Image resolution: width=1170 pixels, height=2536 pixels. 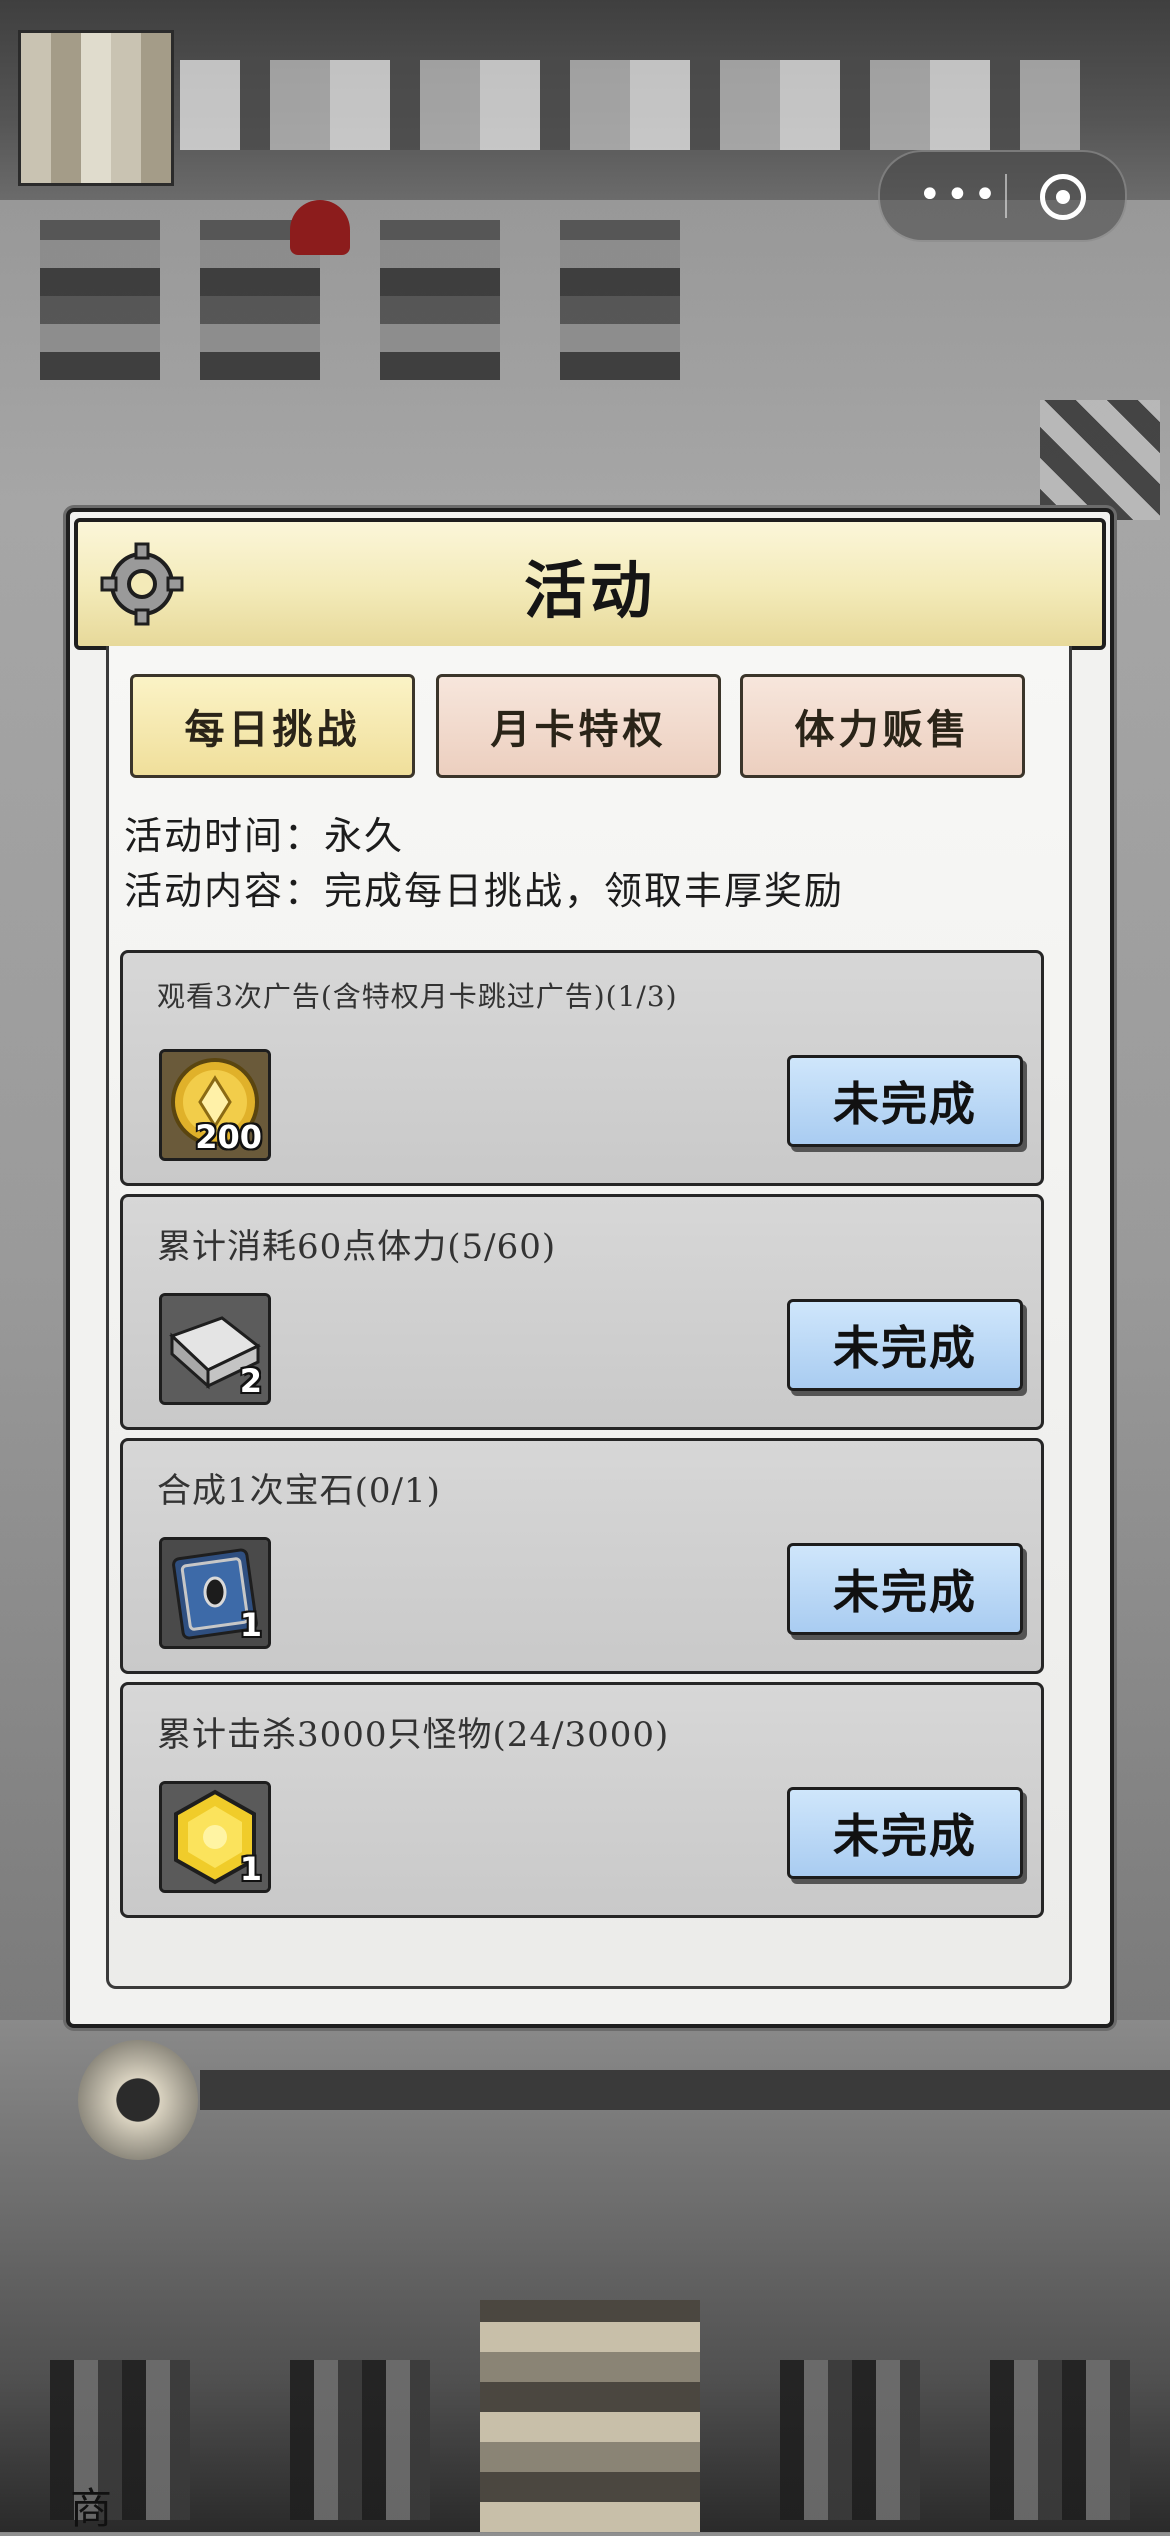 What do you see at coordinates (1063, 197) in the screenshot?
I see `close-miniprogram-icon` at bounding box center [1063, 197].